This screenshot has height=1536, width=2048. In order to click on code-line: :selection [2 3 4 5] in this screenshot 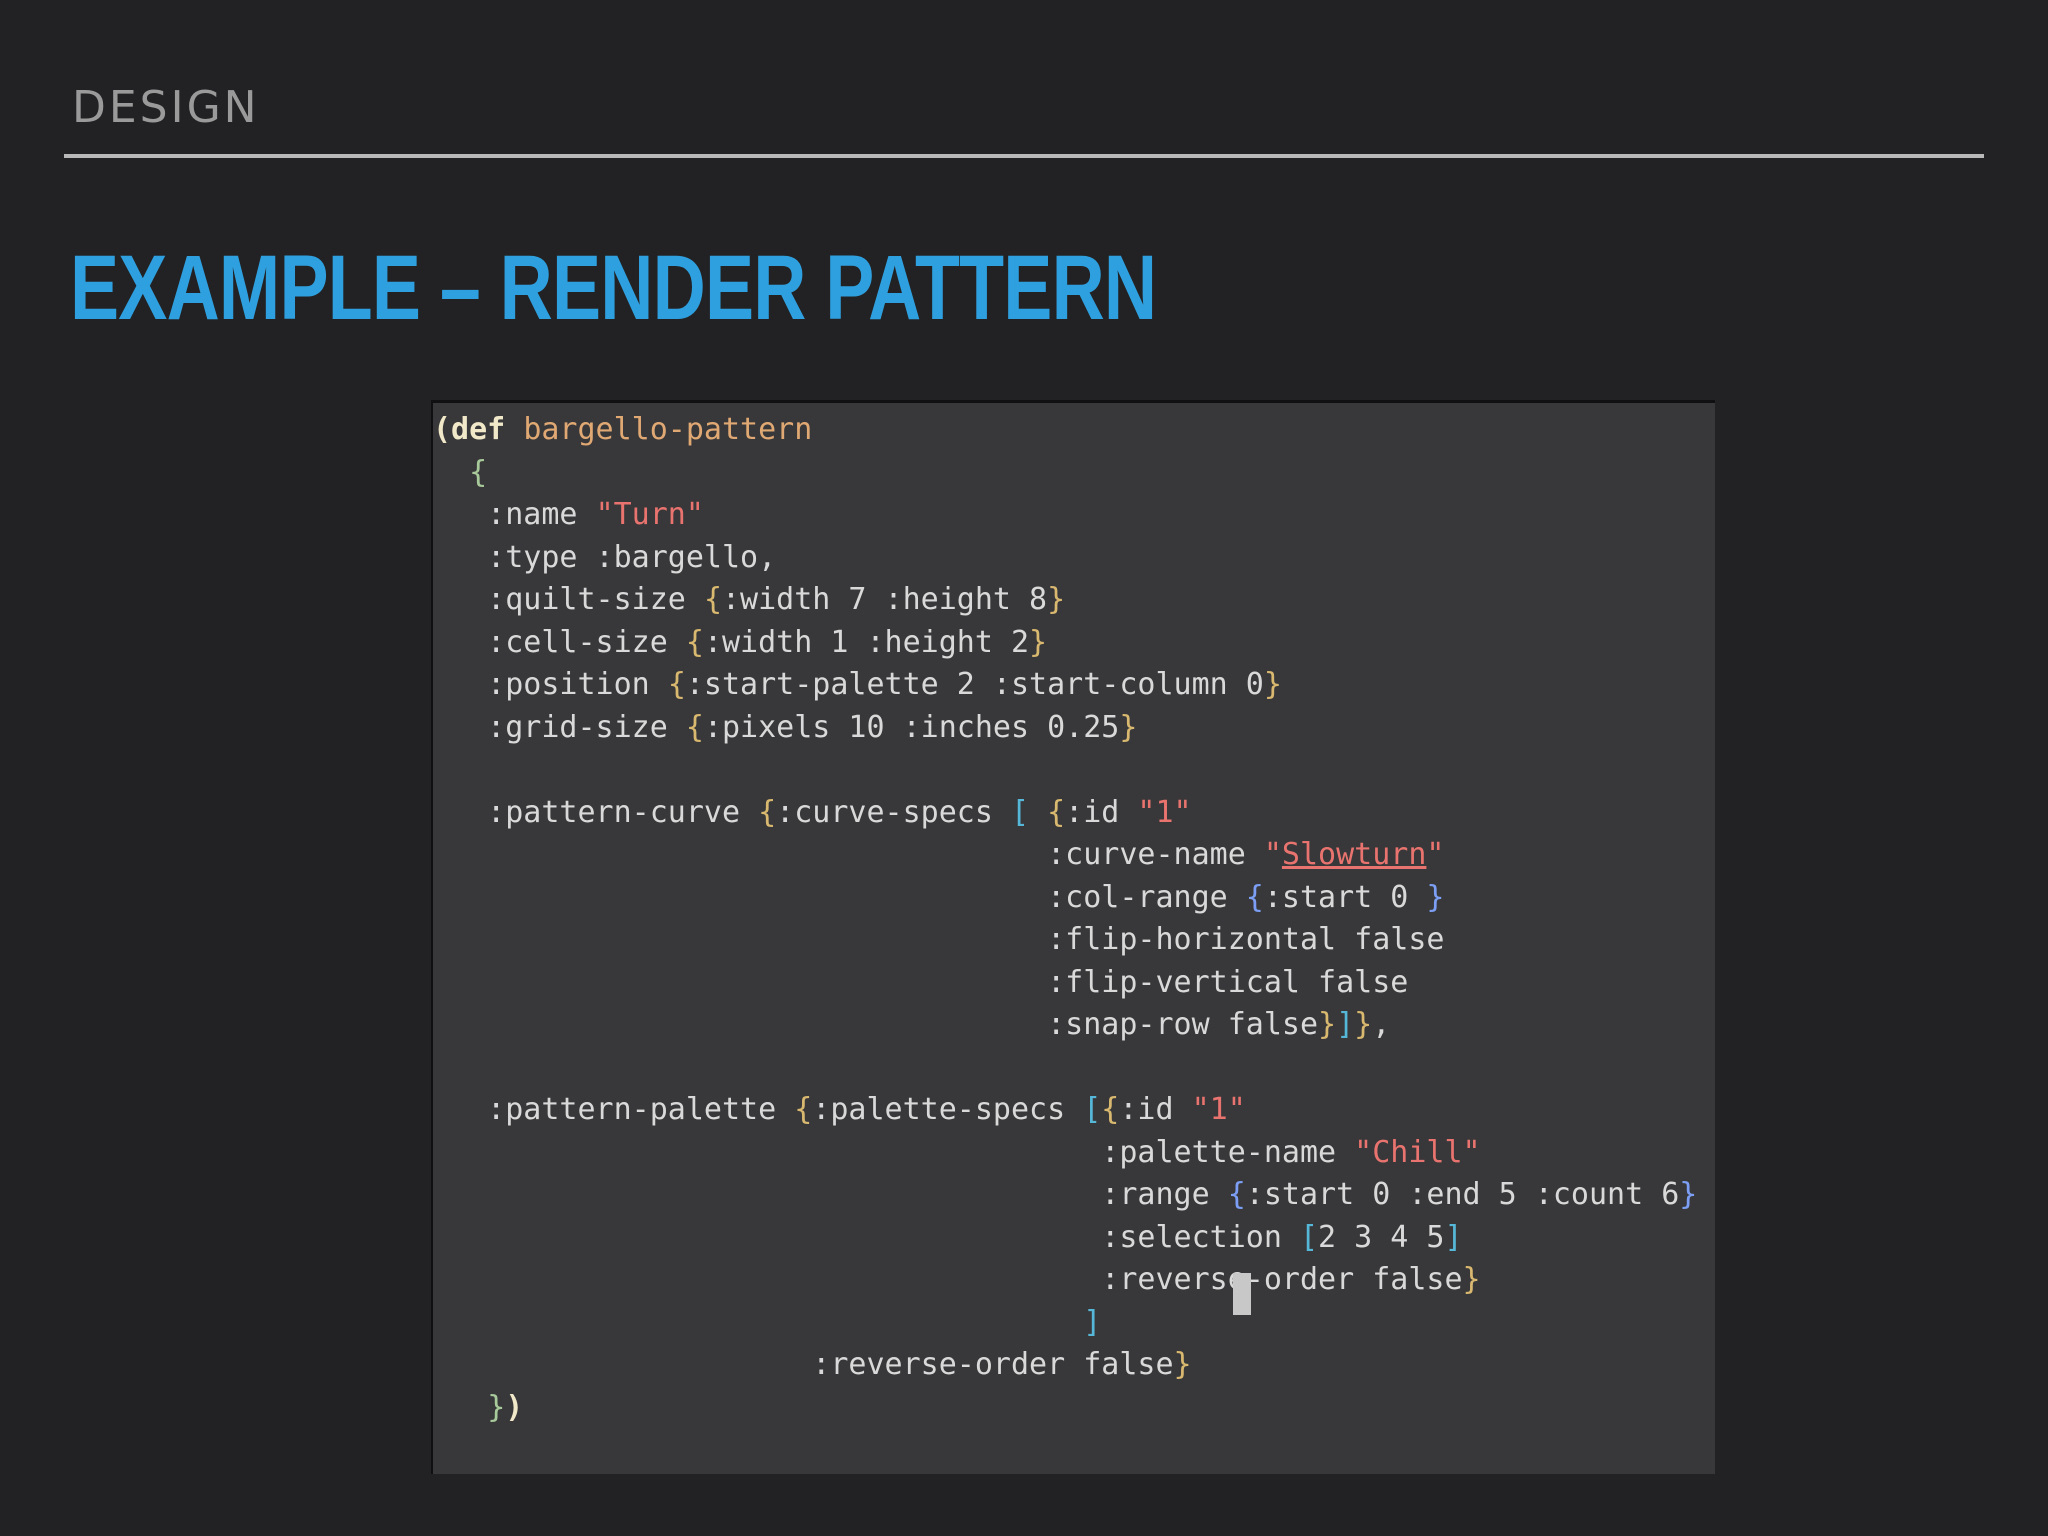, I will do `click(948, 1237)`.